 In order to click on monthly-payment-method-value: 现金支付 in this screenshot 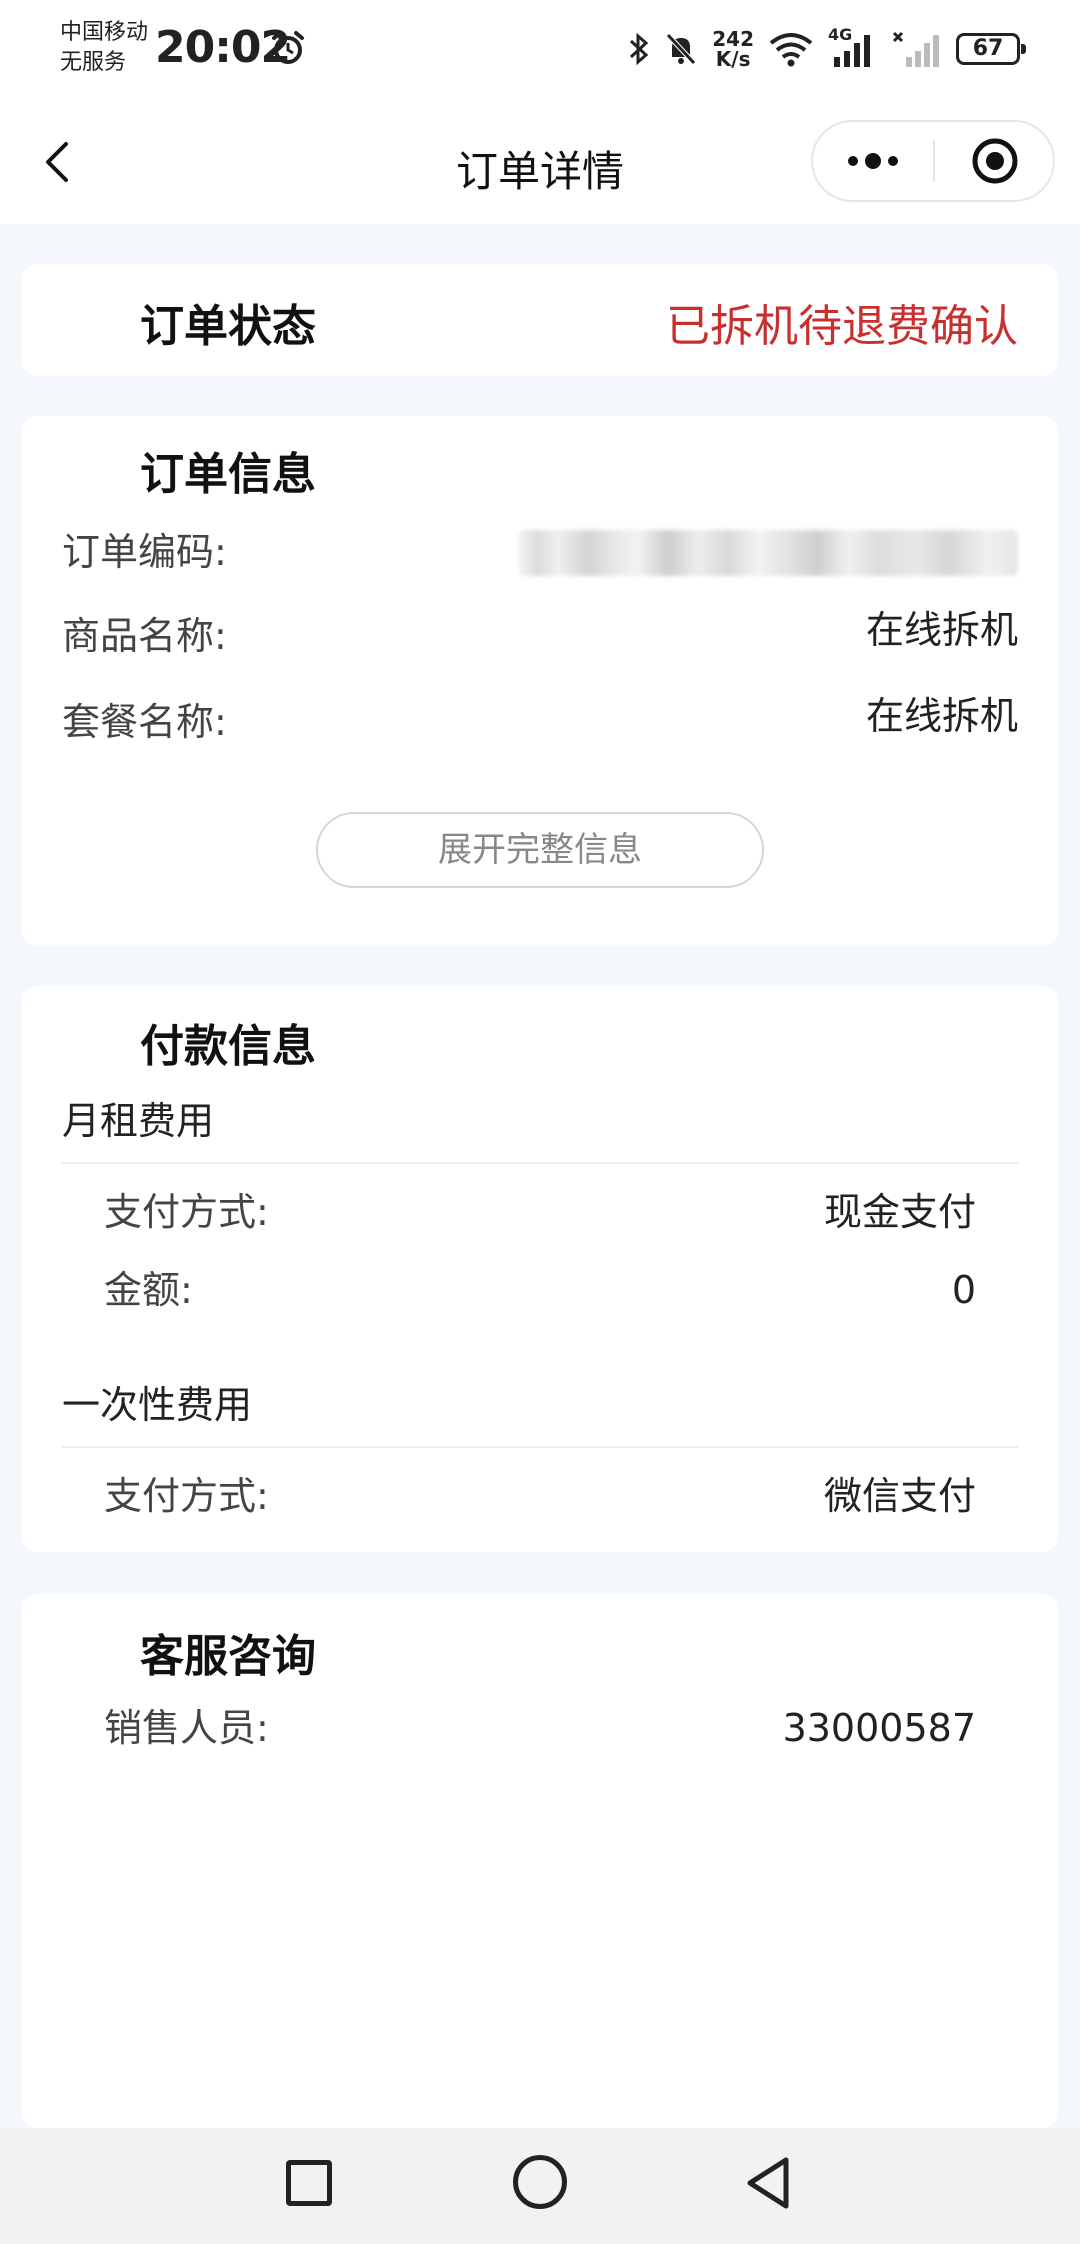, I will do `click(899, 1212)`.